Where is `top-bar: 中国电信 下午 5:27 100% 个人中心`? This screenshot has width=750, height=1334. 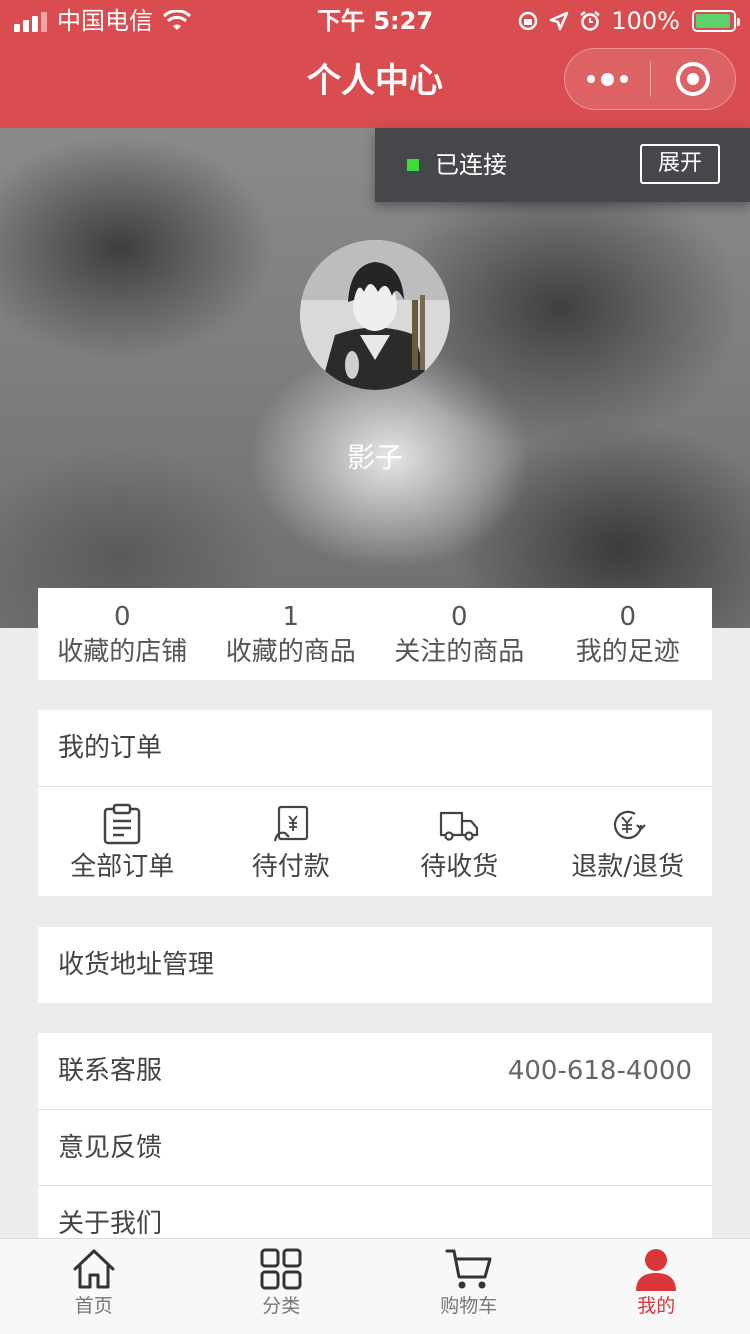
top-bar: 中国电信 下午 5:27 100% 个人中心 is located at coordinates (375, 64).